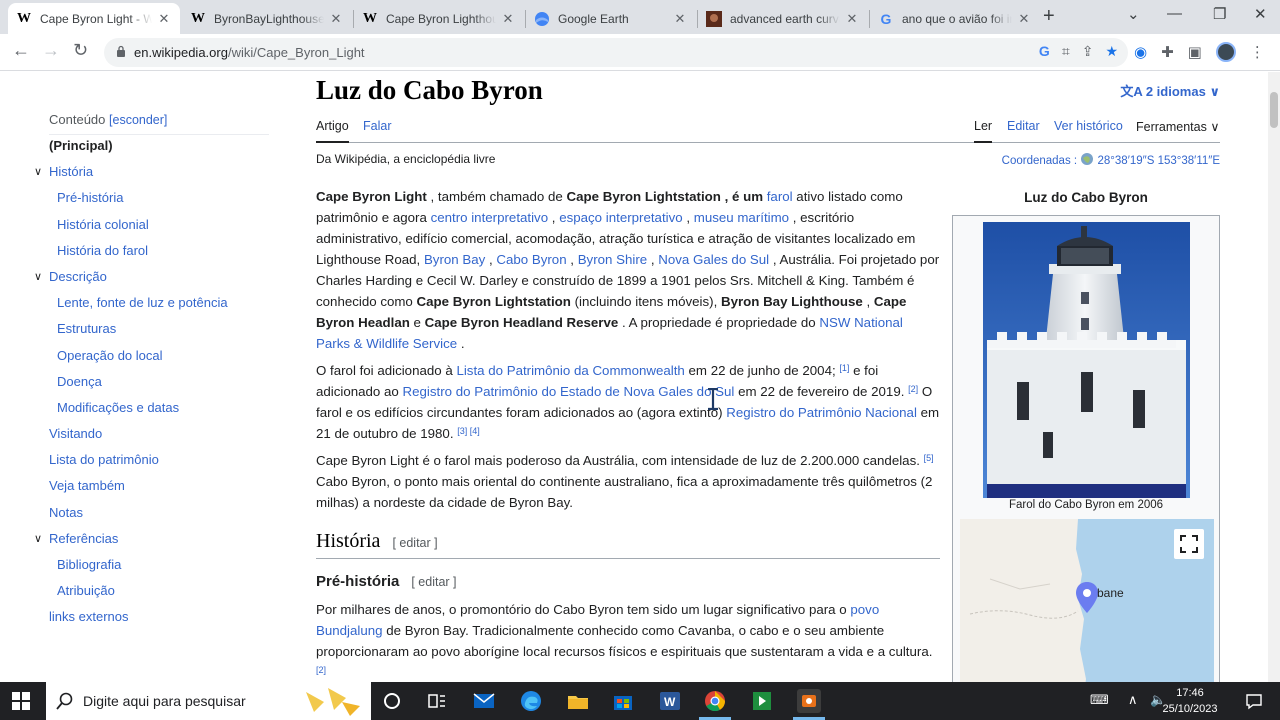  I want to click on new-tab-button: +, so click(1049, 16).